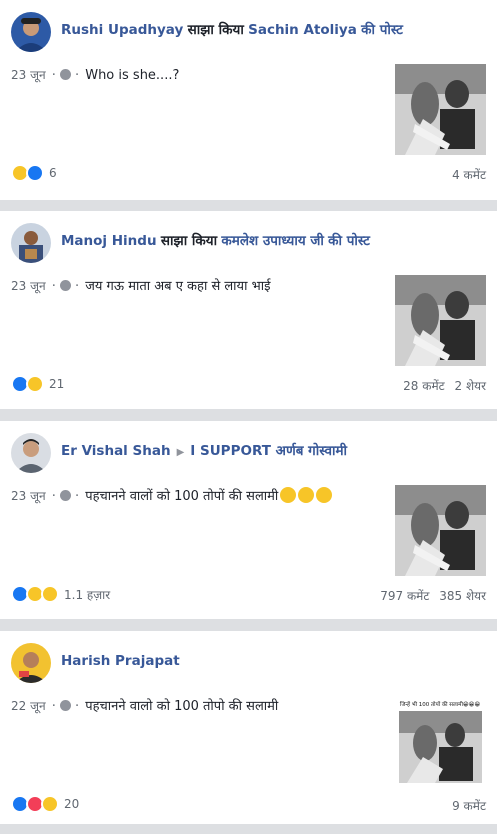  Describe the element at coordinates (87, 594) in the screenshot. I see `reaction-count: 1.1 हज़ार` at that location.